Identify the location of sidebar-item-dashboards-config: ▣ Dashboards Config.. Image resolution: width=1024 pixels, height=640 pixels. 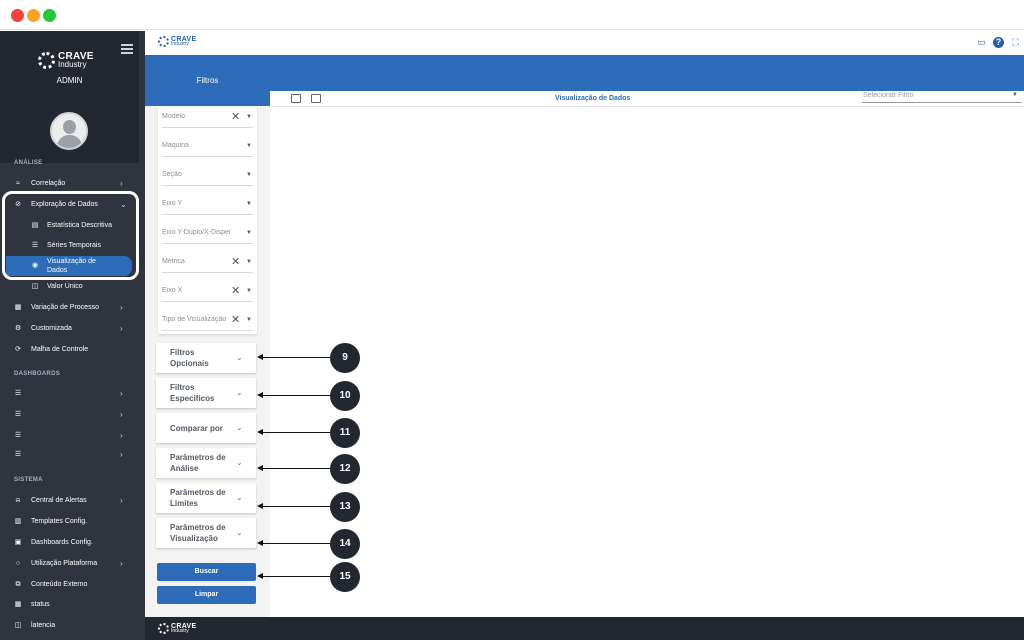
(69, 543).